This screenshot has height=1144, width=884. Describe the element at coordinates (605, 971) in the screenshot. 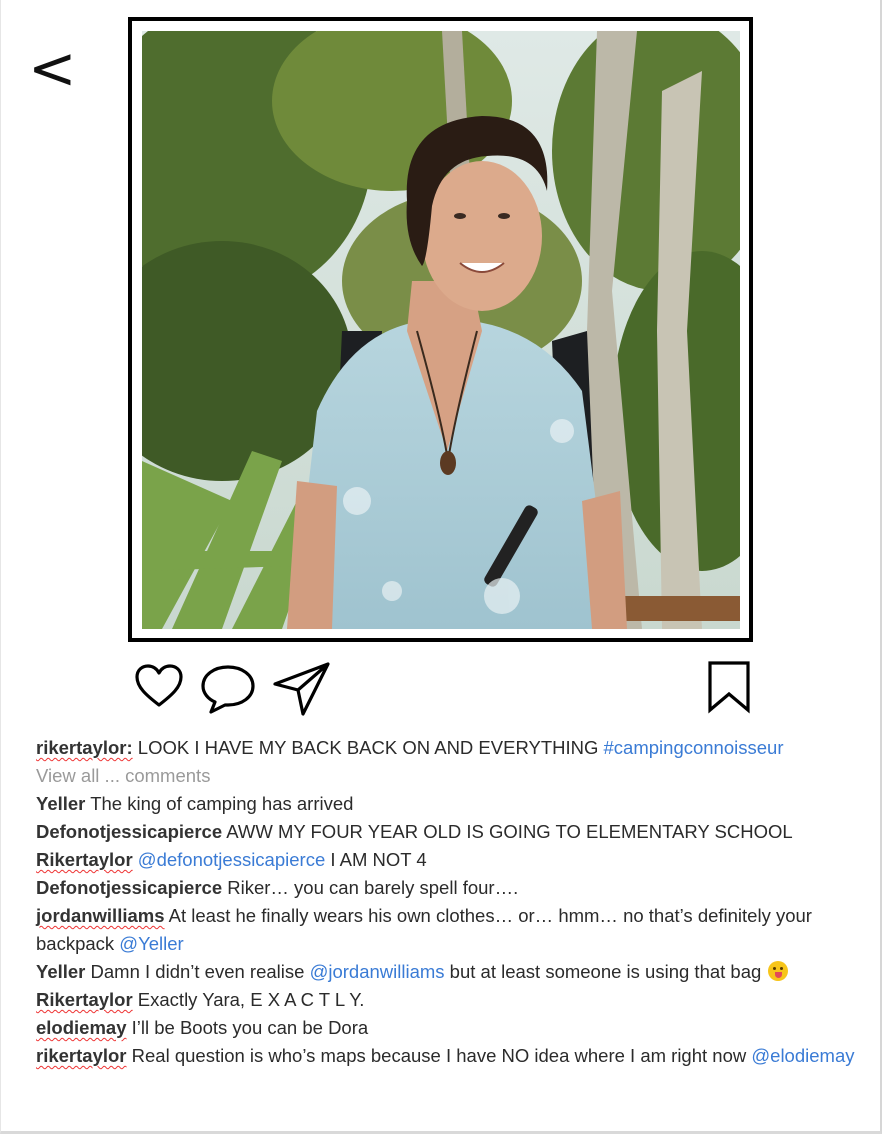

I see `comment-text: but at least someone is using that bag` at that location.